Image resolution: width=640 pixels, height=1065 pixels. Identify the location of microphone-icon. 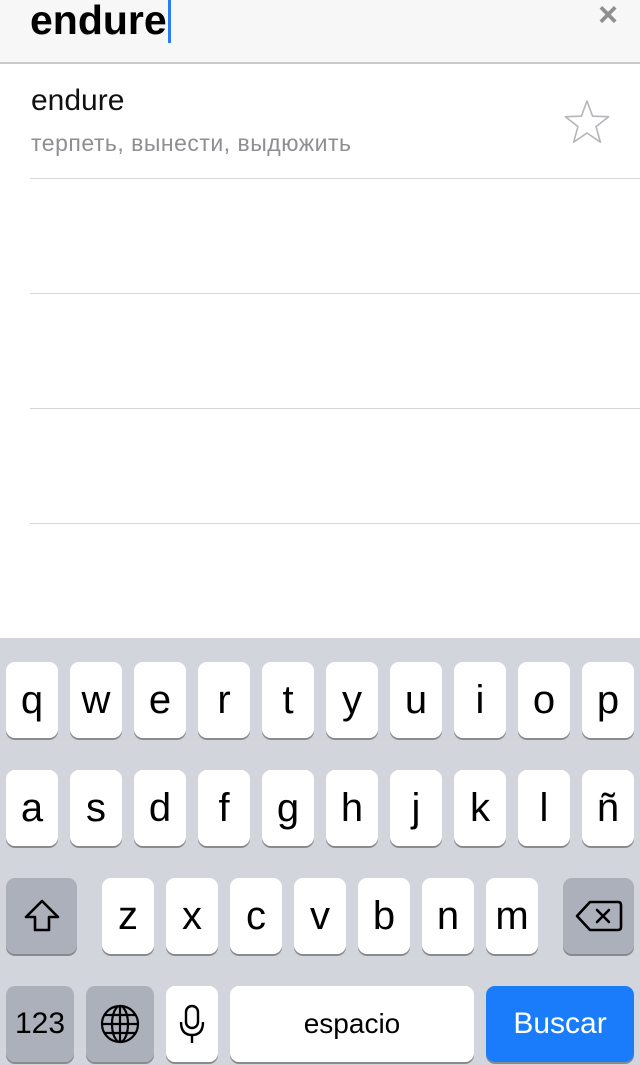
(192, 1023).